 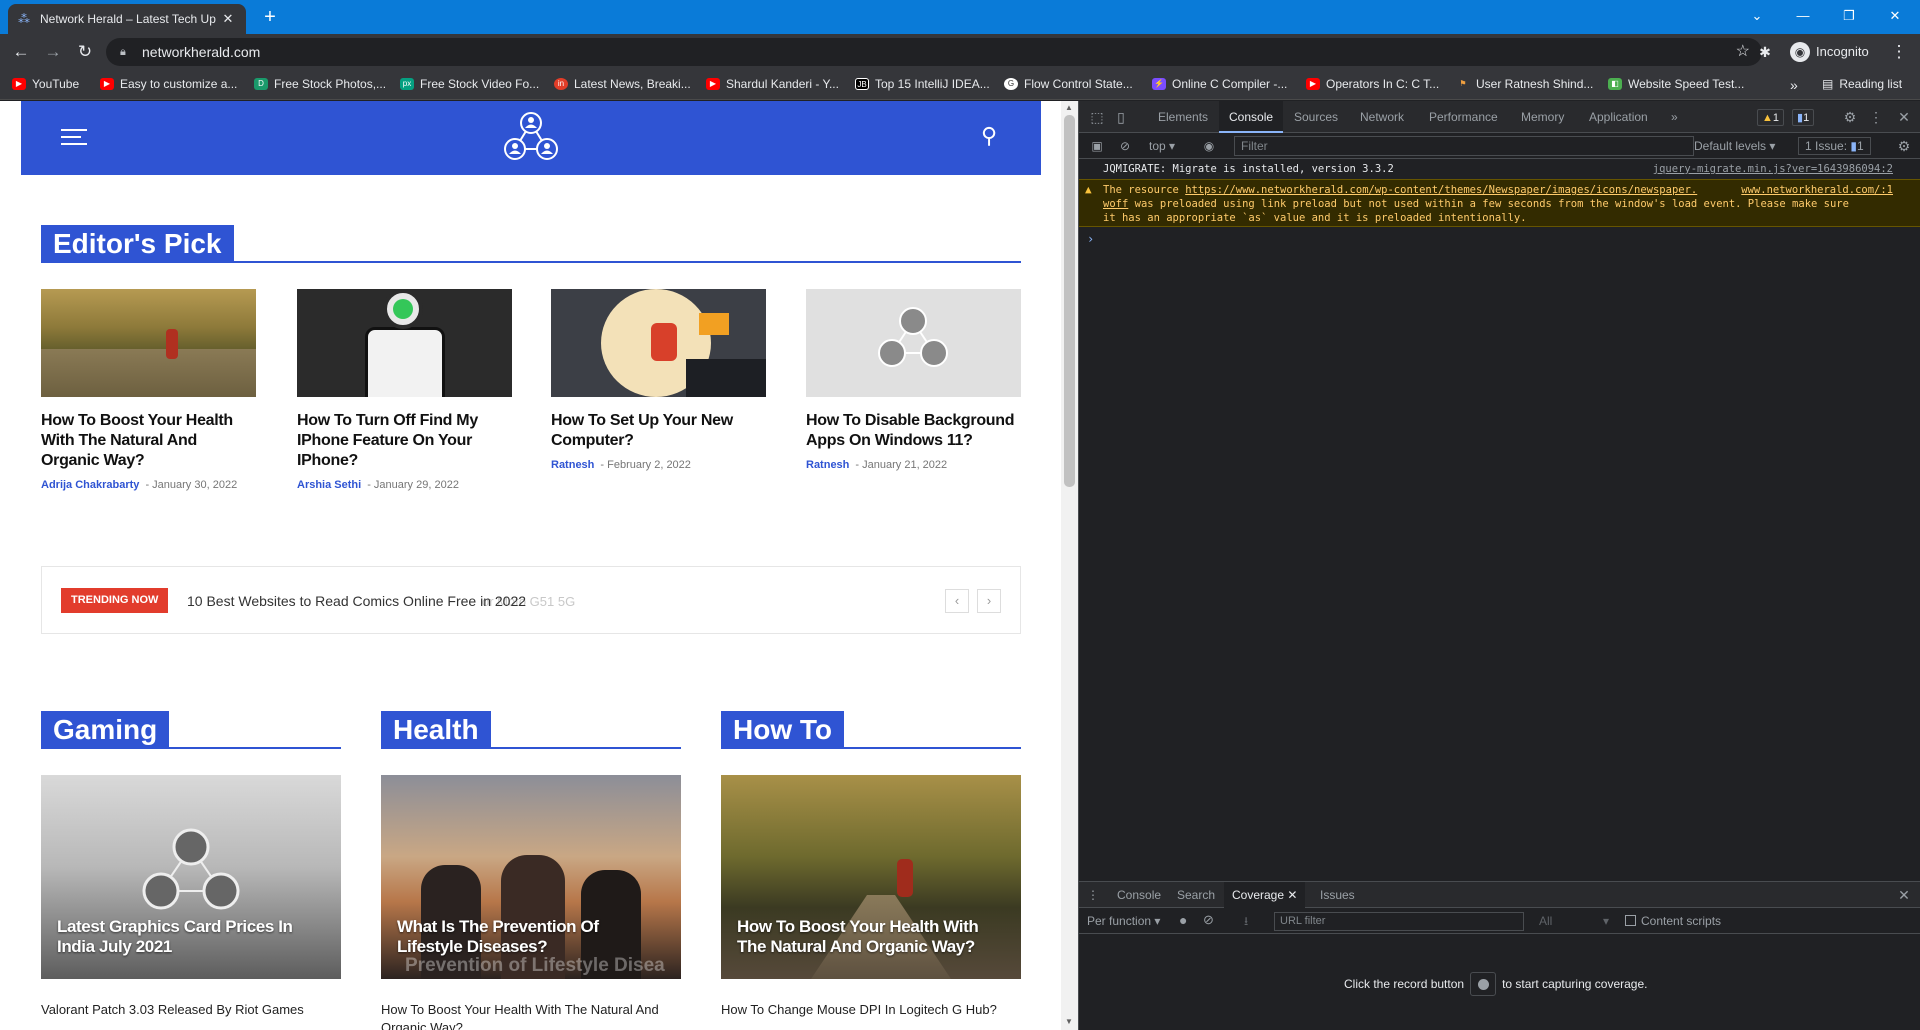 What do you see at coordinates (1246, 922) in the screenshot?
I see `export-coverage-icon: ⭳` at bounding box center [1246, 922].